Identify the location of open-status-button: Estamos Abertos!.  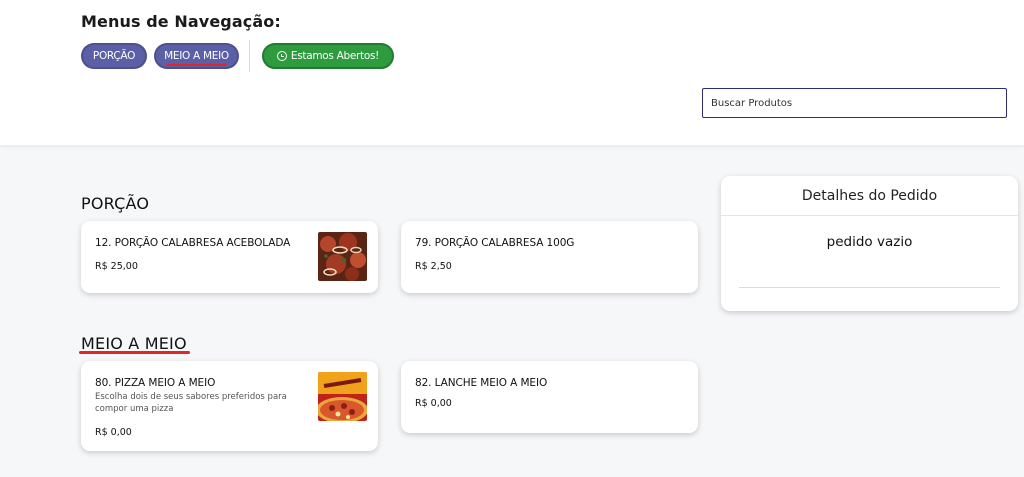
(328, 56).